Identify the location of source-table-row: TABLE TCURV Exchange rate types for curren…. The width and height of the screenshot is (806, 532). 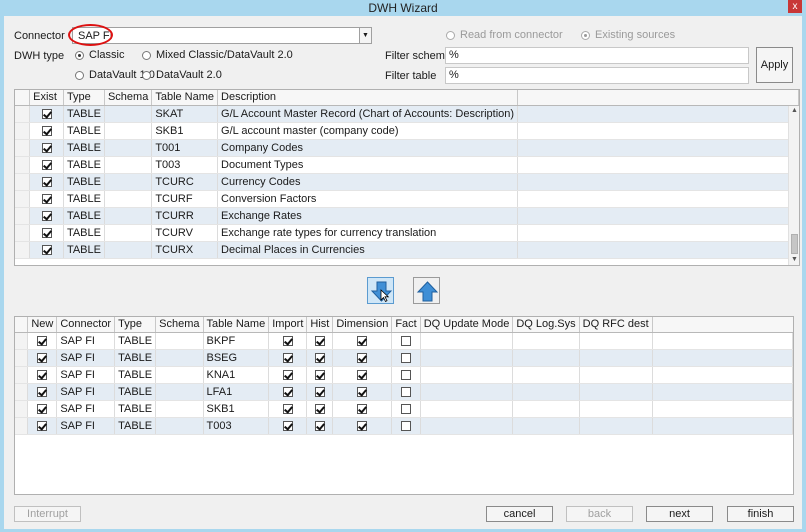
(407, 233).